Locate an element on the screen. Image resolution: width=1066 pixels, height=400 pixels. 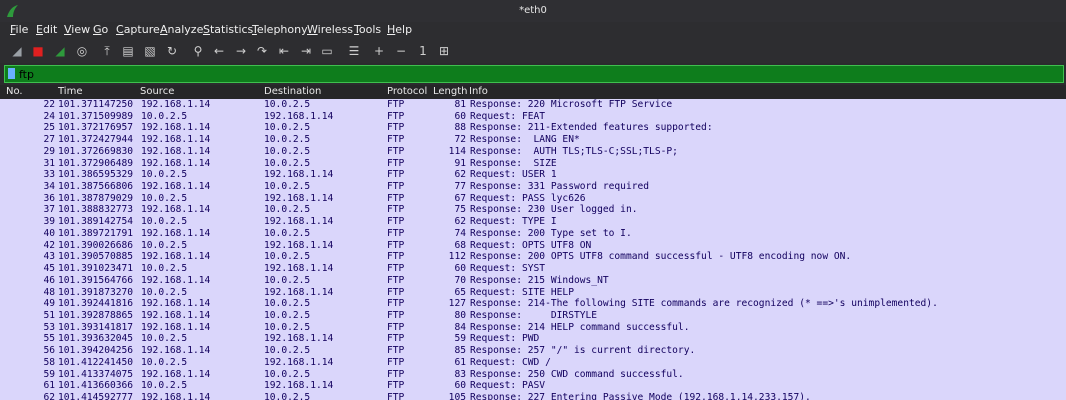
reload-file-icon: ↻ is located at coordinates (172, 51).